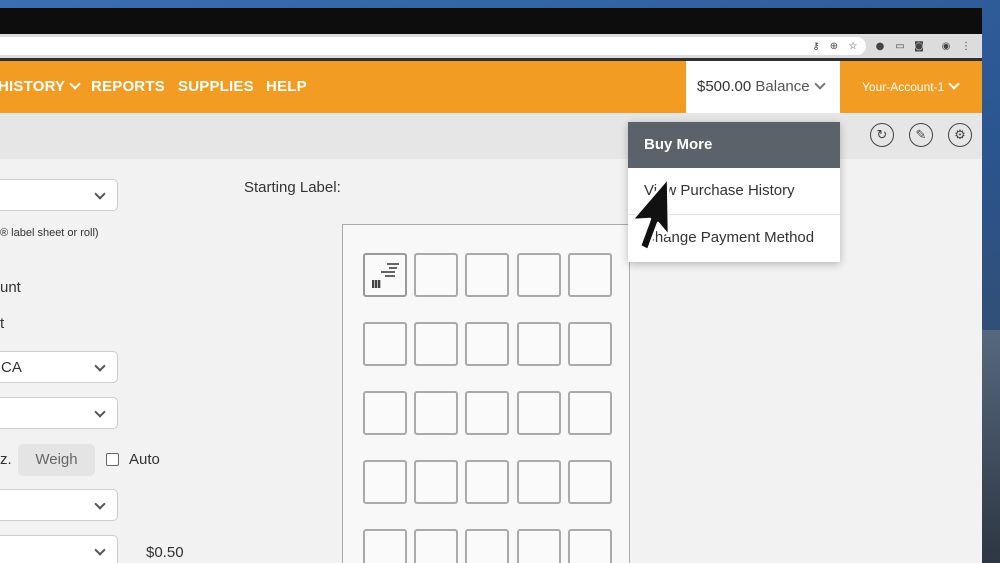 This screenshot has width=1000, height=563. I want to click on key-icon: ⚷, so click(816, 46).